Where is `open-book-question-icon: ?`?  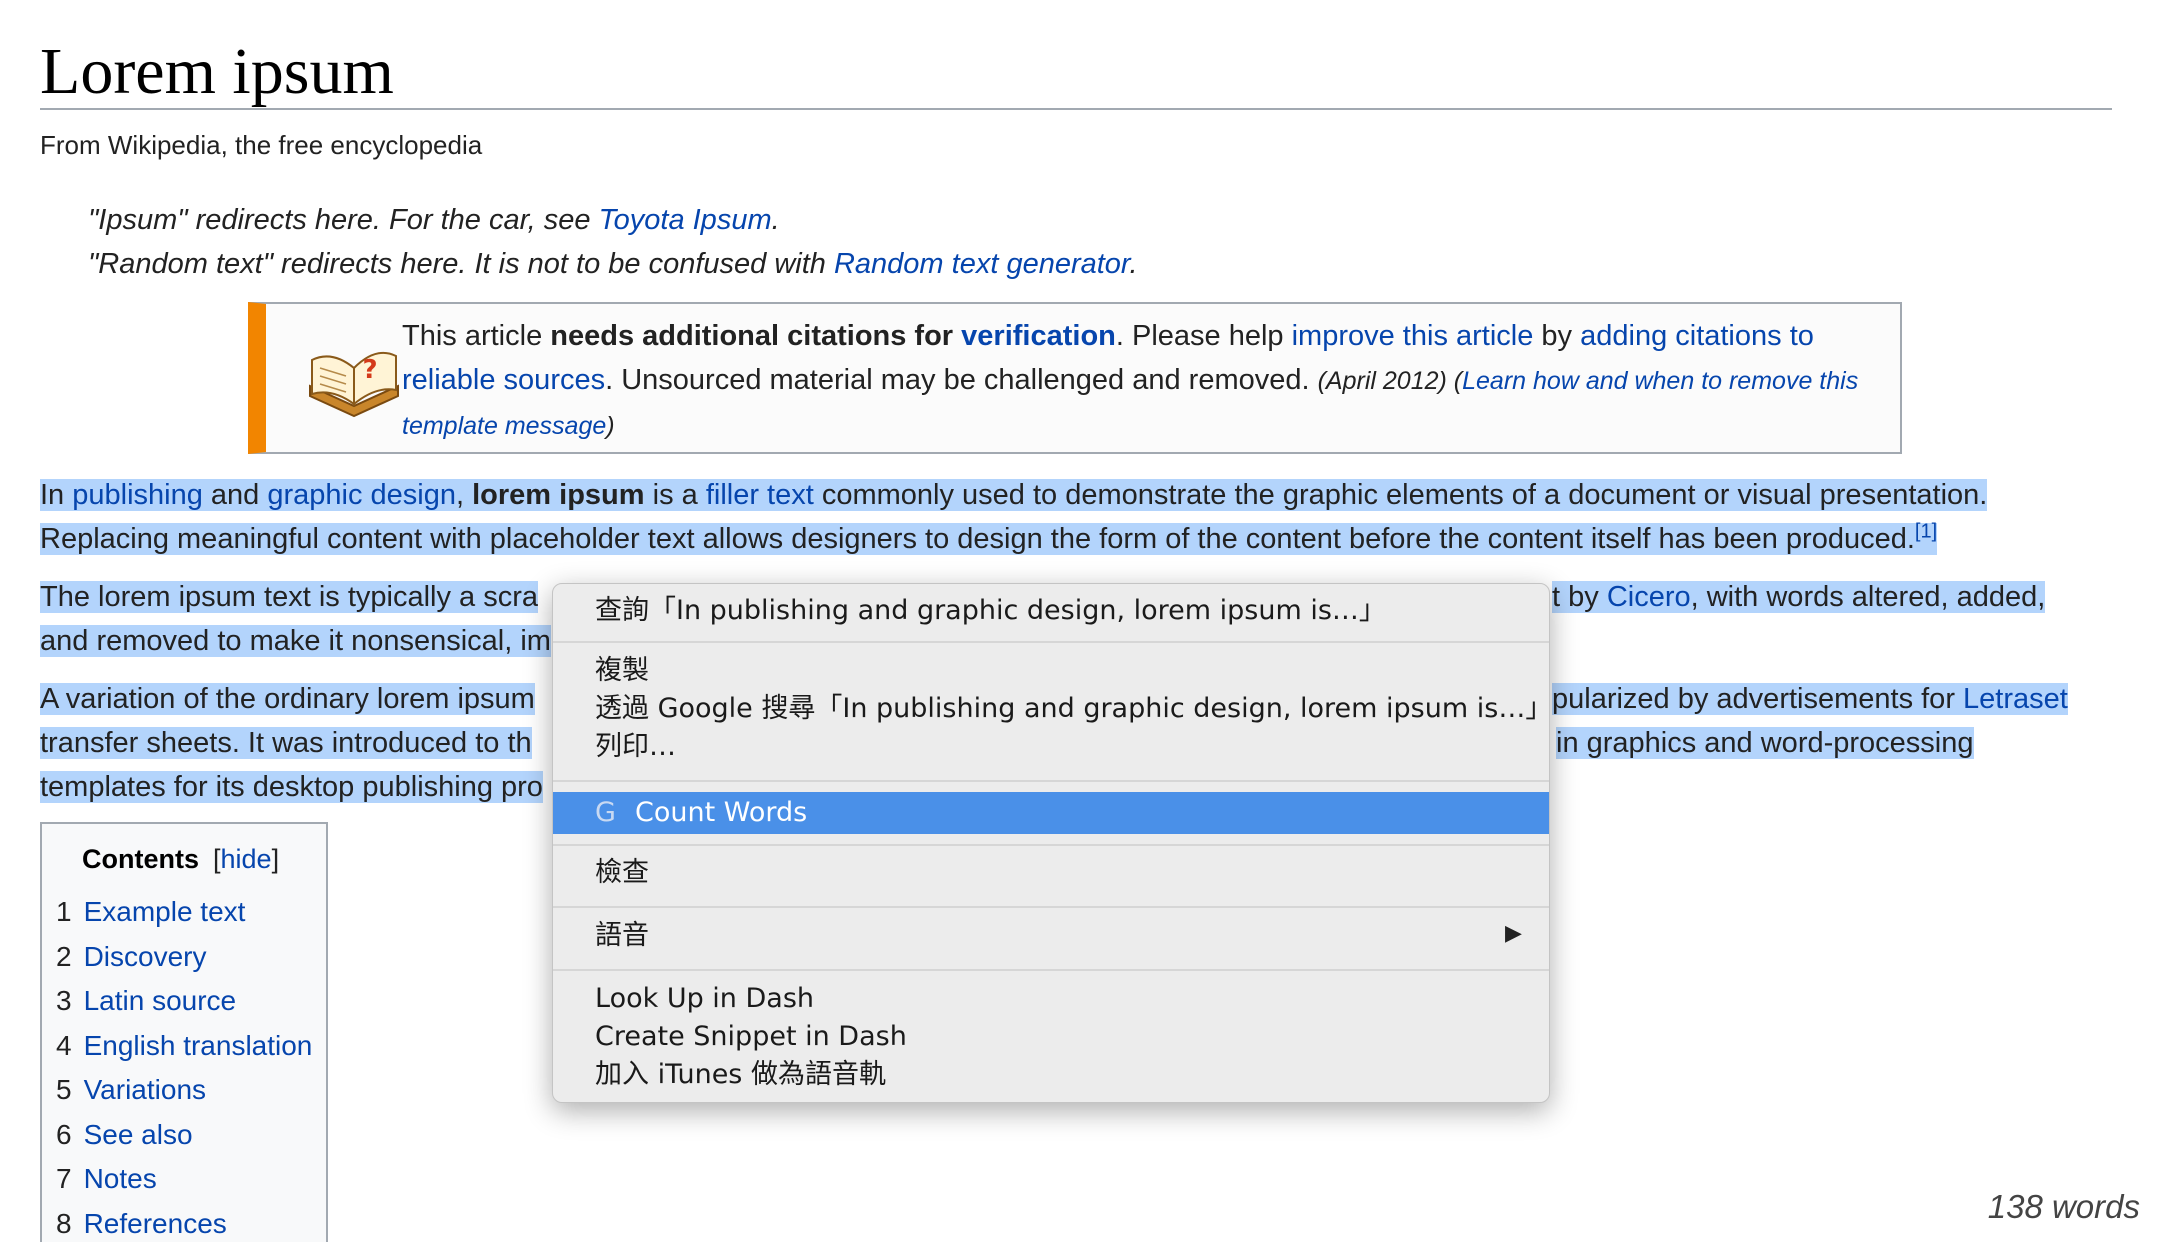
open-book-question-icon: ? is located at coordinates (354, 385).